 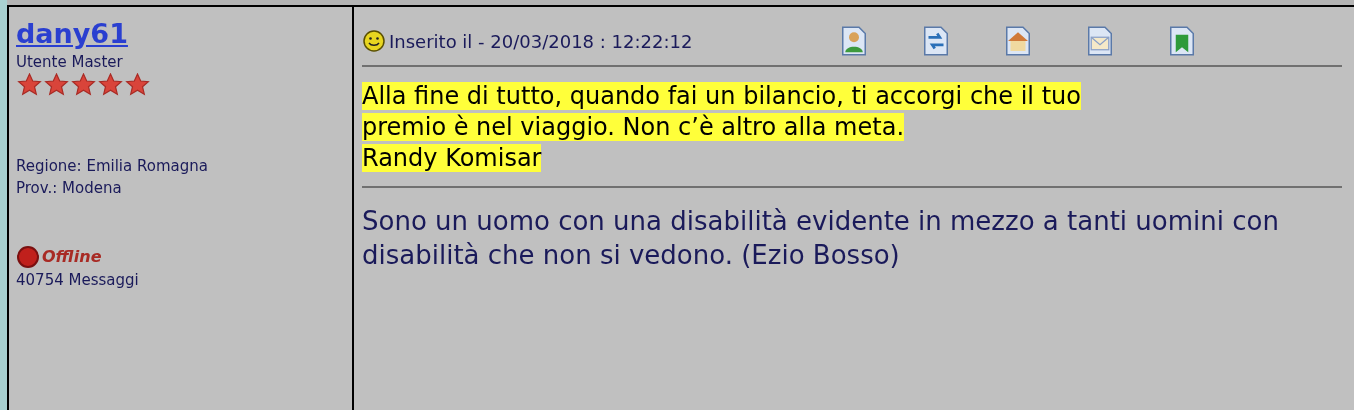 What do you see at coordinates (1018, 41) in the screenshot?
I see `home-icon` at bounding box center [1018, 41].